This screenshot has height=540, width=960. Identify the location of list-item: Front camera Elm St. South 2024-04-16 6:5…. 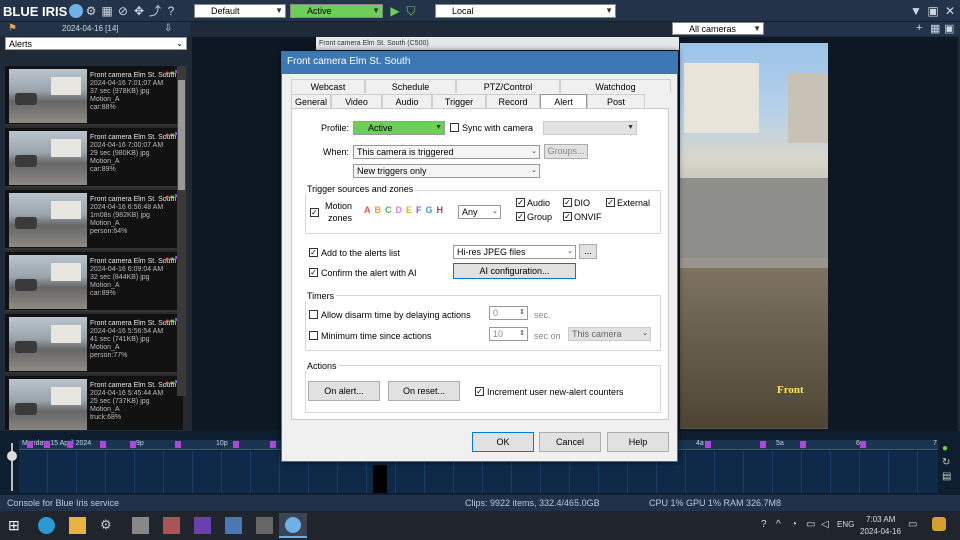
(94, 220).